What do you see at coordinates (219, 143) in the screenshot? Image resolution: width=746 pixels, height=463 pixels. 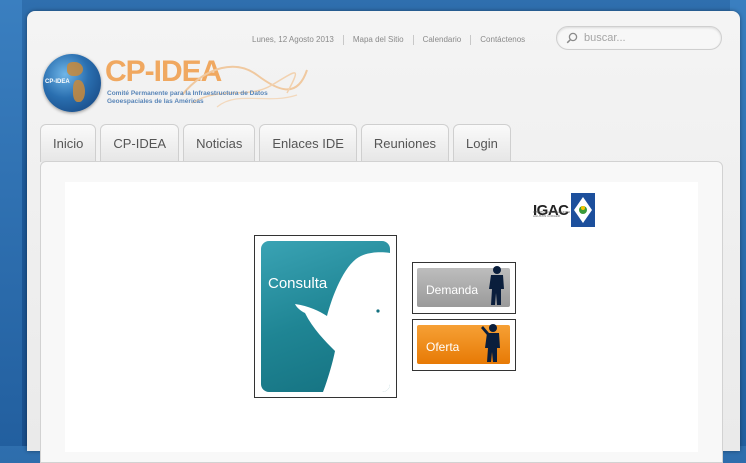 I see `tab-noticias: Noticias` at bounding box center [219, 143].